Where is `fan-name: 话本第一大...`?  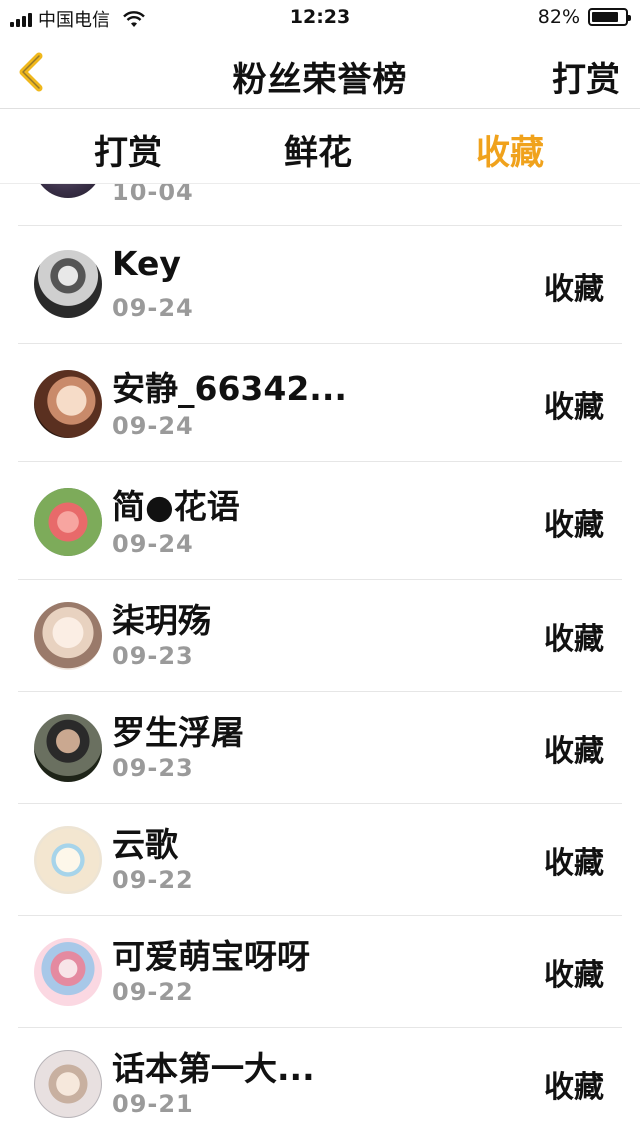
fan-name: 话本第一大... is located at coordinates (213, 1068).